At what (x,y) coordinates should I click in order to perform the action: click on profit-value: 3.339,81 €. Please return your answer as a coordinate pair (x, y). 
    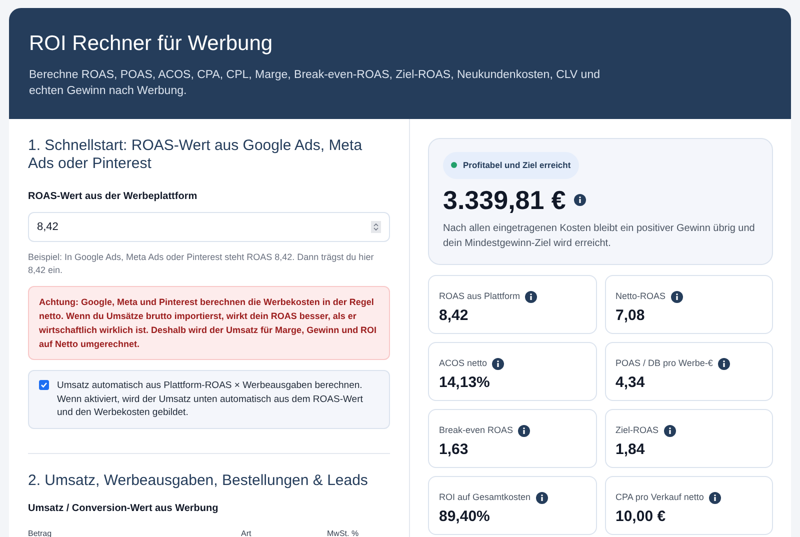
    Looking at the image, I should click on (504, 199).